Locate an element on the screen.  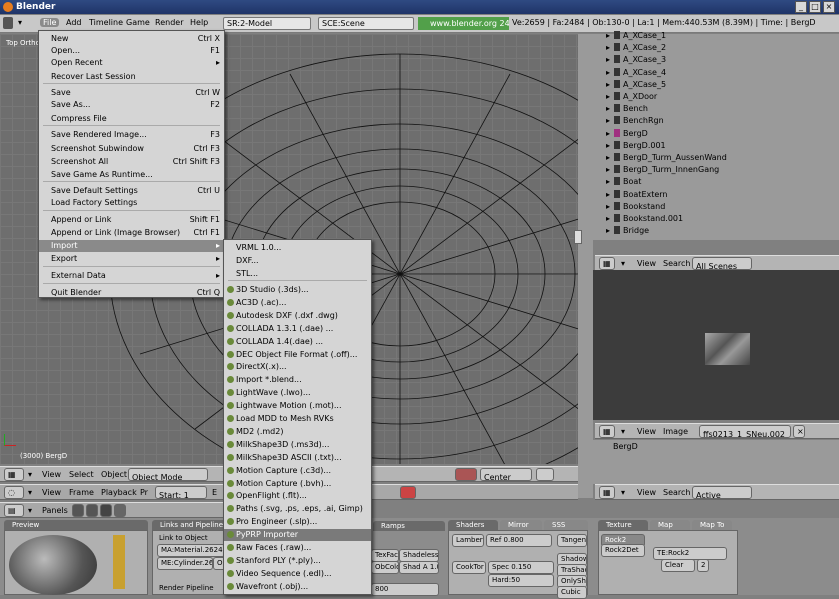
viewport-scrollbar is located at coordinates (578, 237).